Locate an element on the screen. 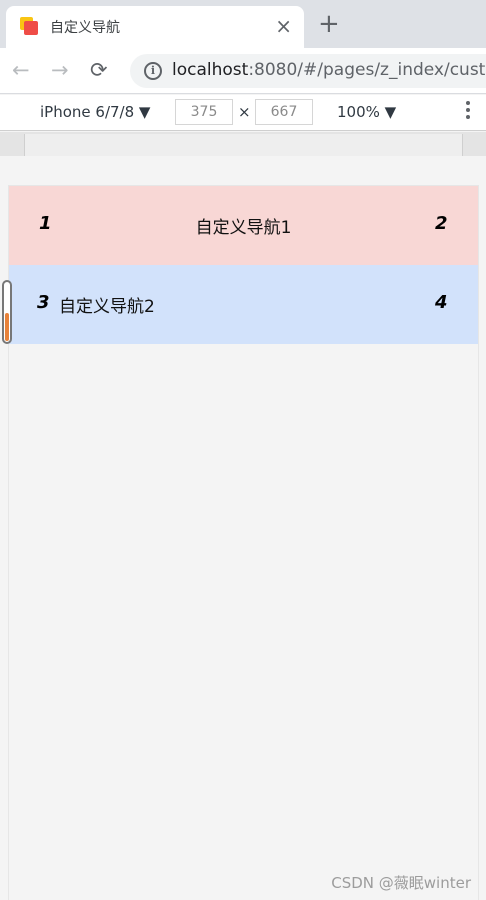 The image size is (486, 900). favicon-square-red is located at coordinates (31, 28).